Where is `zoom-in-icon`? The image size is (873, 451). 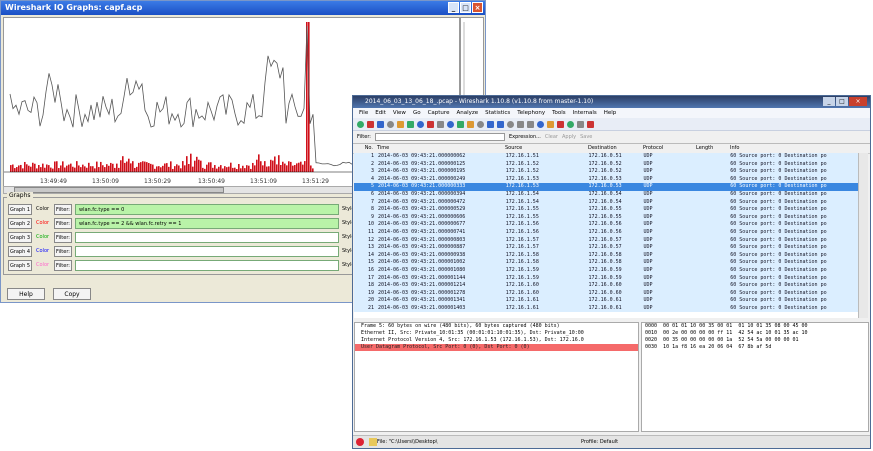 zoom-in-icon is located at coordinates (530, 124).